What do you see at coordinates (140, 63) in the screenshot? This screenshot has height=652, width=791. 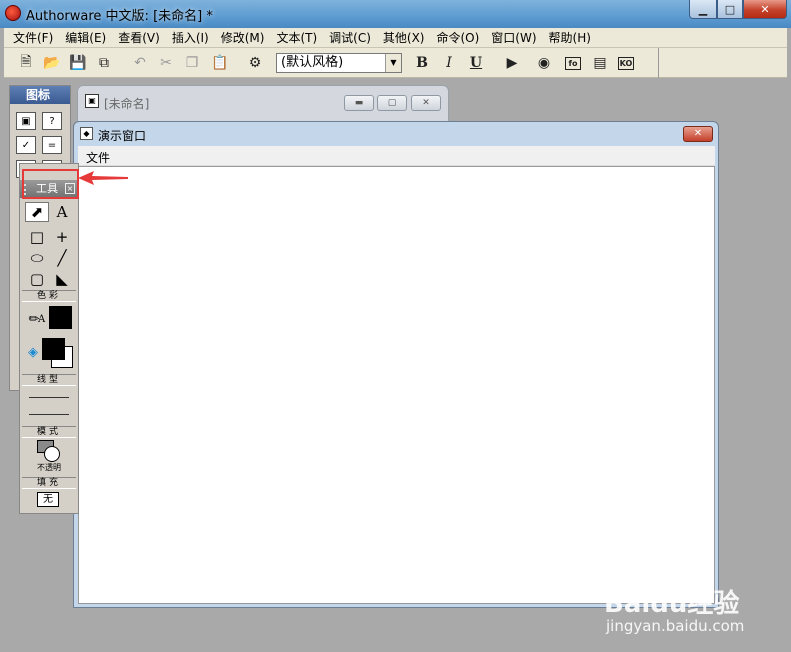 I see `undo-icon: ↶` at bounding box center [140, 63].